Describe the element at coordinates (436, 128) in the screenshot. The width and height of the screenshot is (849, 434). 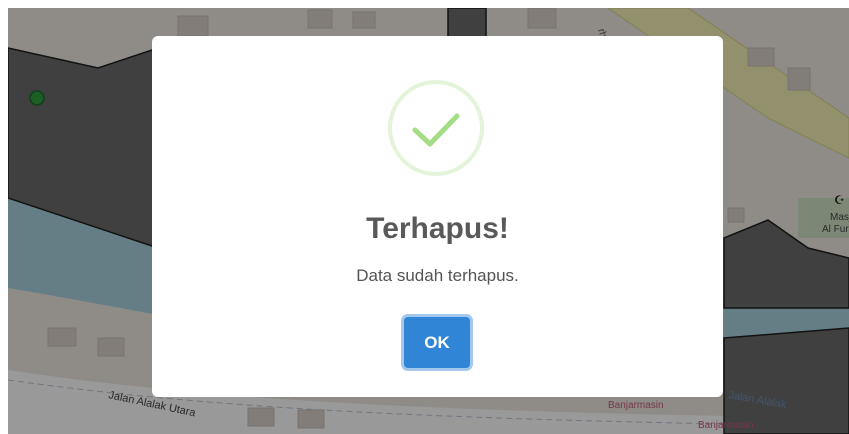
I see `success-check-icon` at that location.